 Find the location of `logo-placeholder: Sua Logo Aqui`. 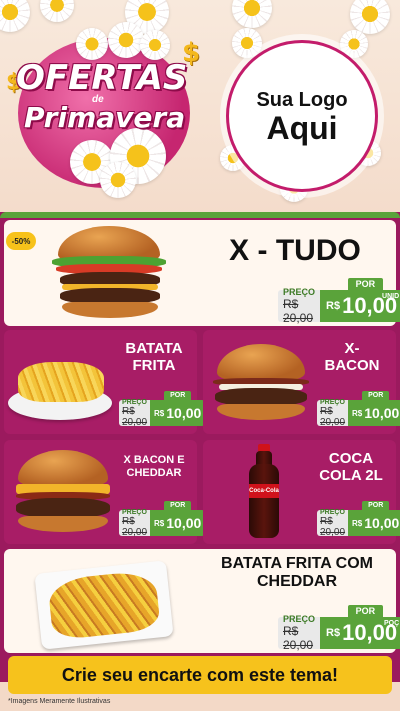

logo-placeholder: Sua Logo Aqui is located at coordinates (302, 116).